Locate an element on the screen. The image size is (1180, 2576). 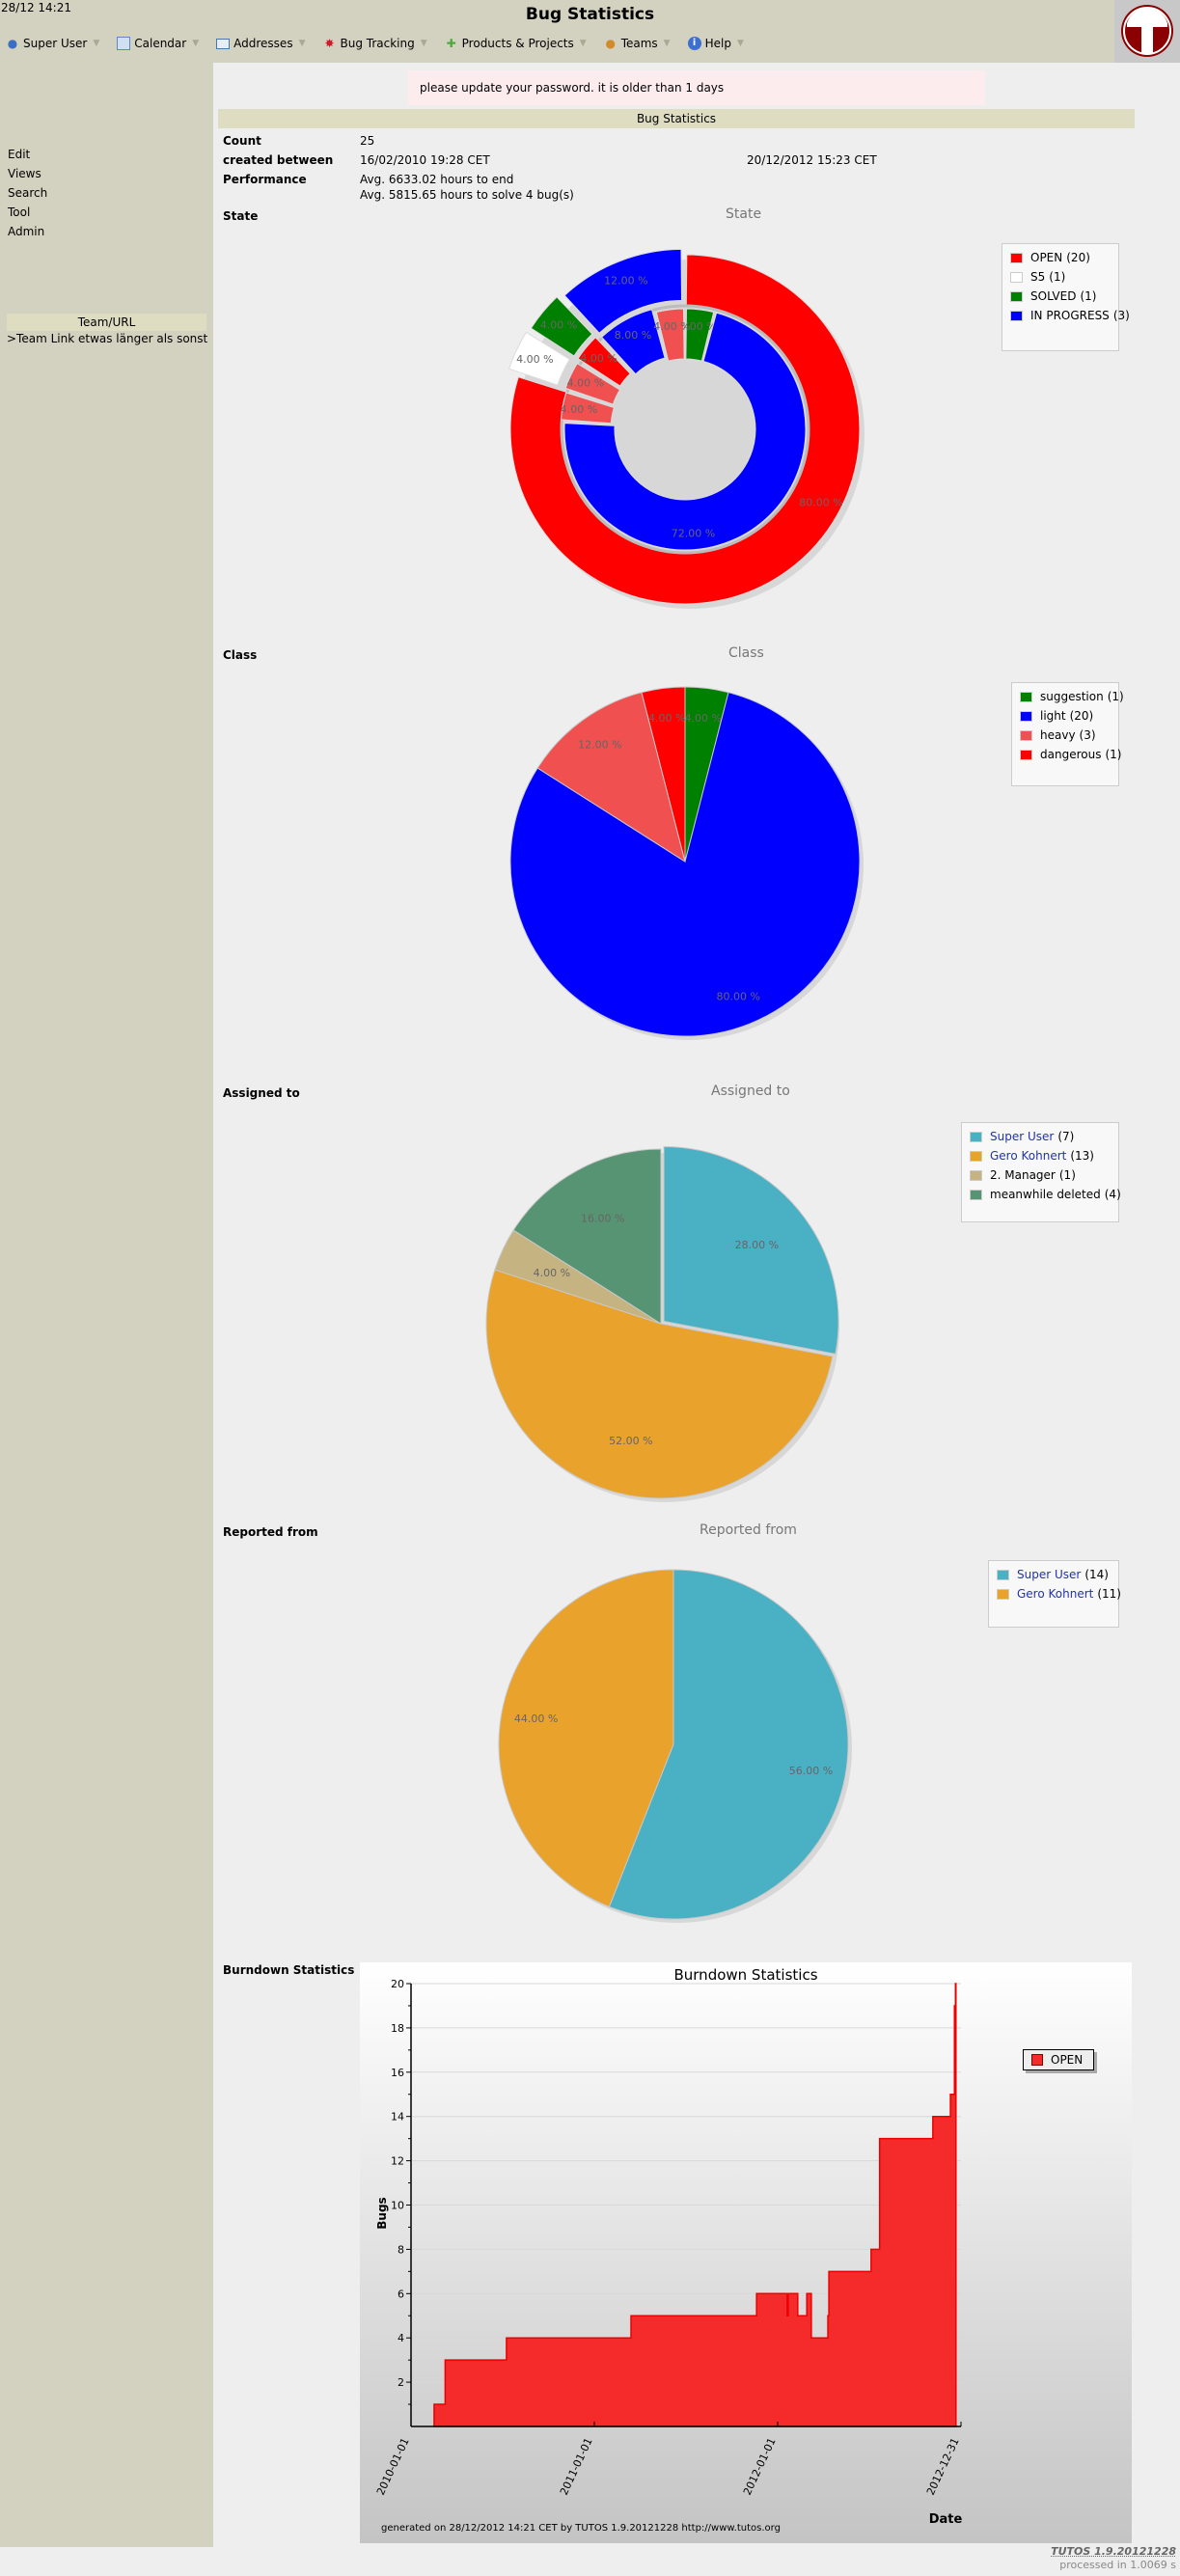
legend-item-light: light (20) is located at coordinates (1056, 716).